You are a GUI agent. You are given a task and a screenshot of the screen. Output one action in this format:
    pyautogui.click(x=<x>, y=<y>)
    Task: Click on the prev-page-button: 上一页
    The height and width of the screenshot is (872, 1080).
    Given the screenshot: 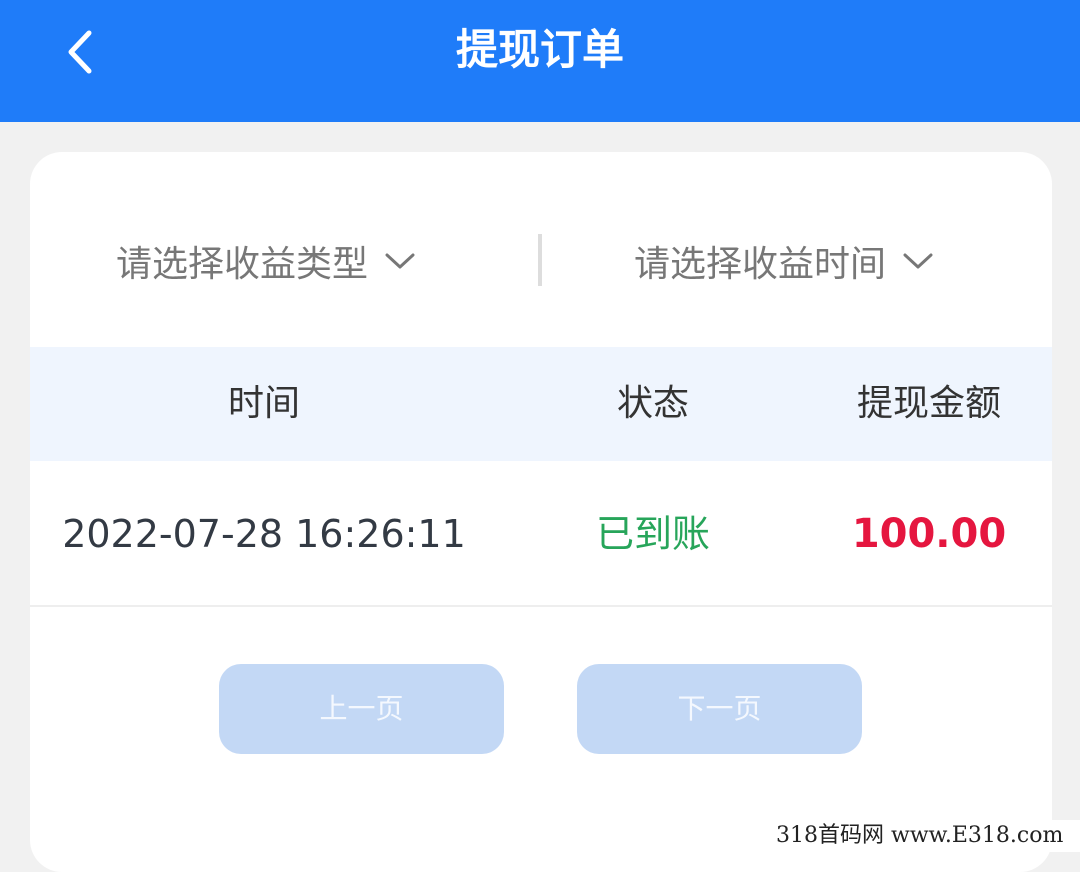 What is the action you would take?
    pyautogui.click(x=361, y=709)
    